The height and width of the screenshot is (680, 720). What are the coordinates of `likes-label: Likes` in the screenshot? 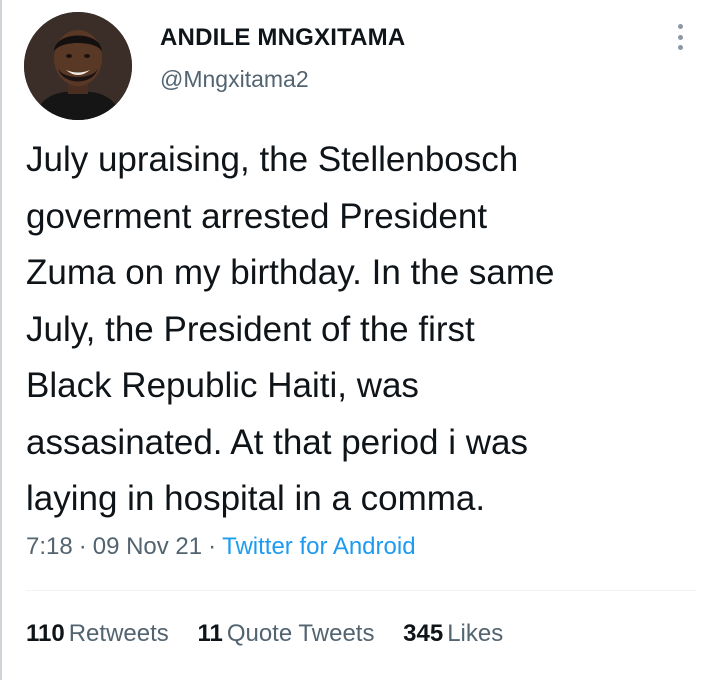 It's located at (475, 633).